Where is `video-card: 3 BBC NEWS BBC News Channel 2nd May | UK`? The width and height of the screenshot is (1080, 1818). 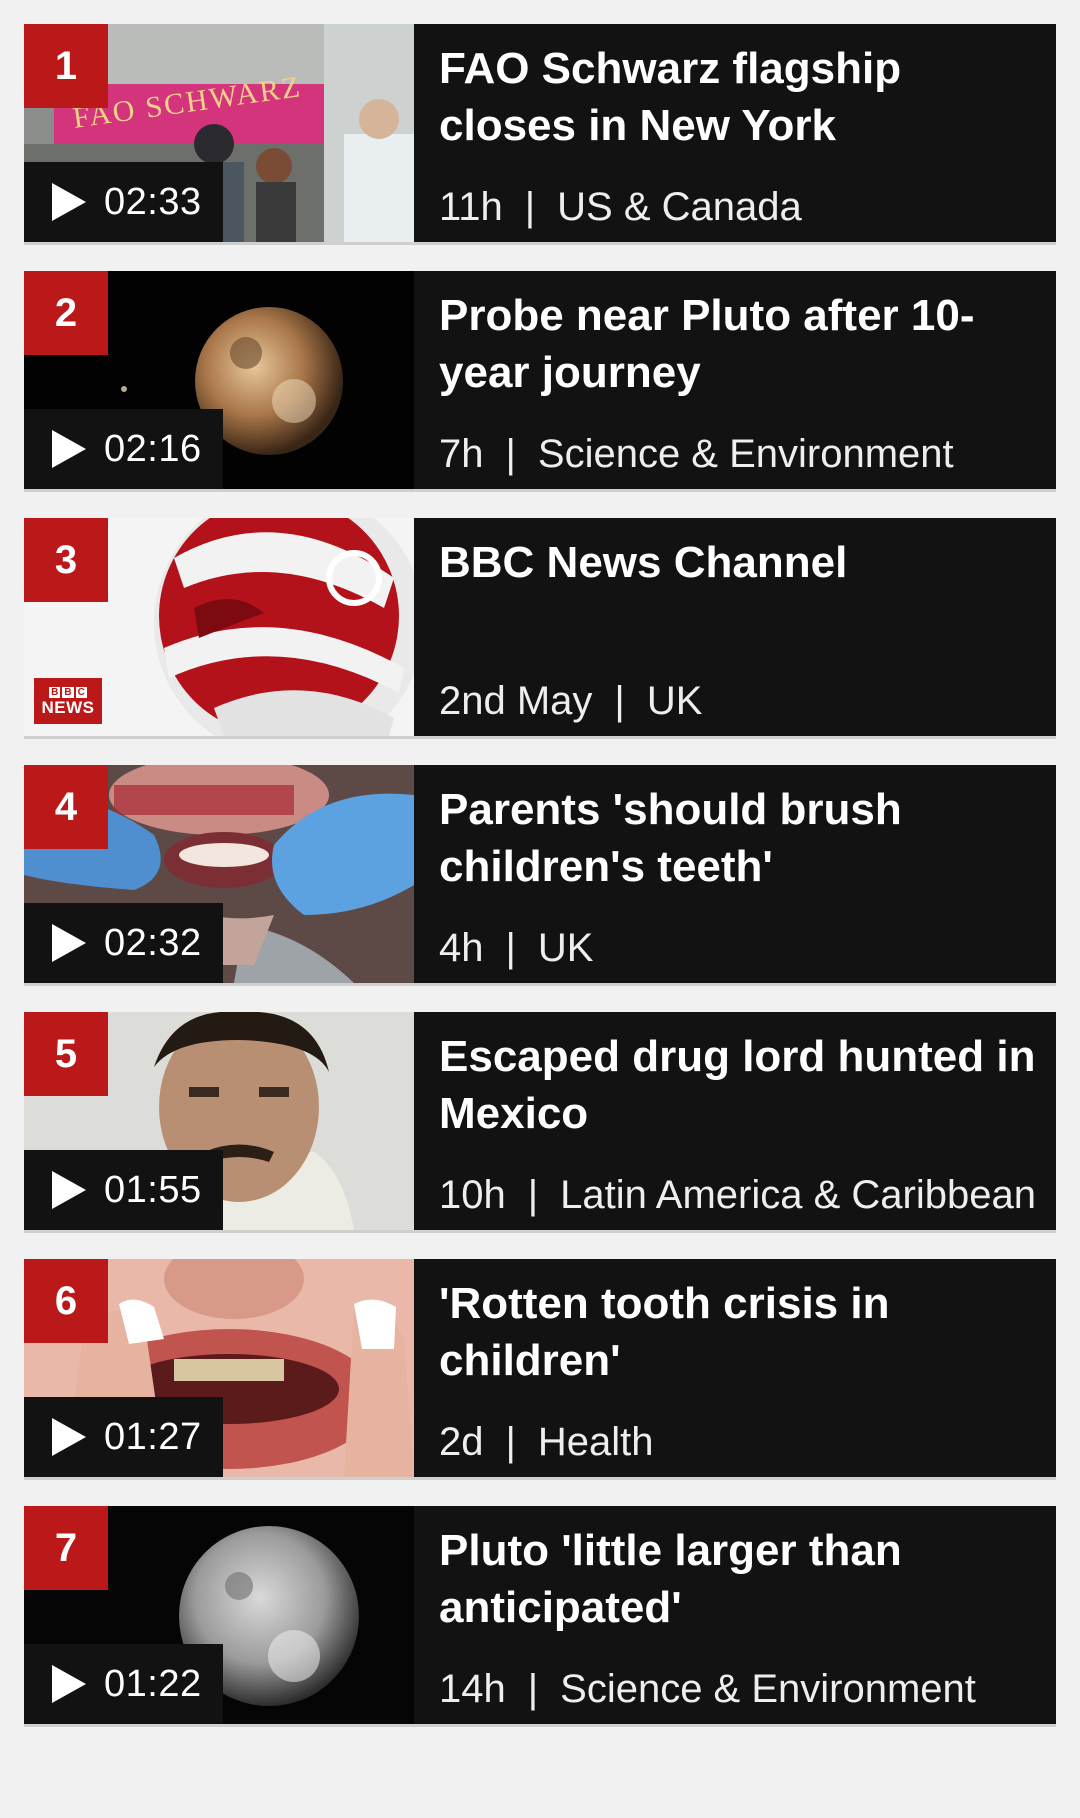
video-card: 3 BBC NEWS BBC News Channel 2nd May | UK is located at coordinates (540, 627).